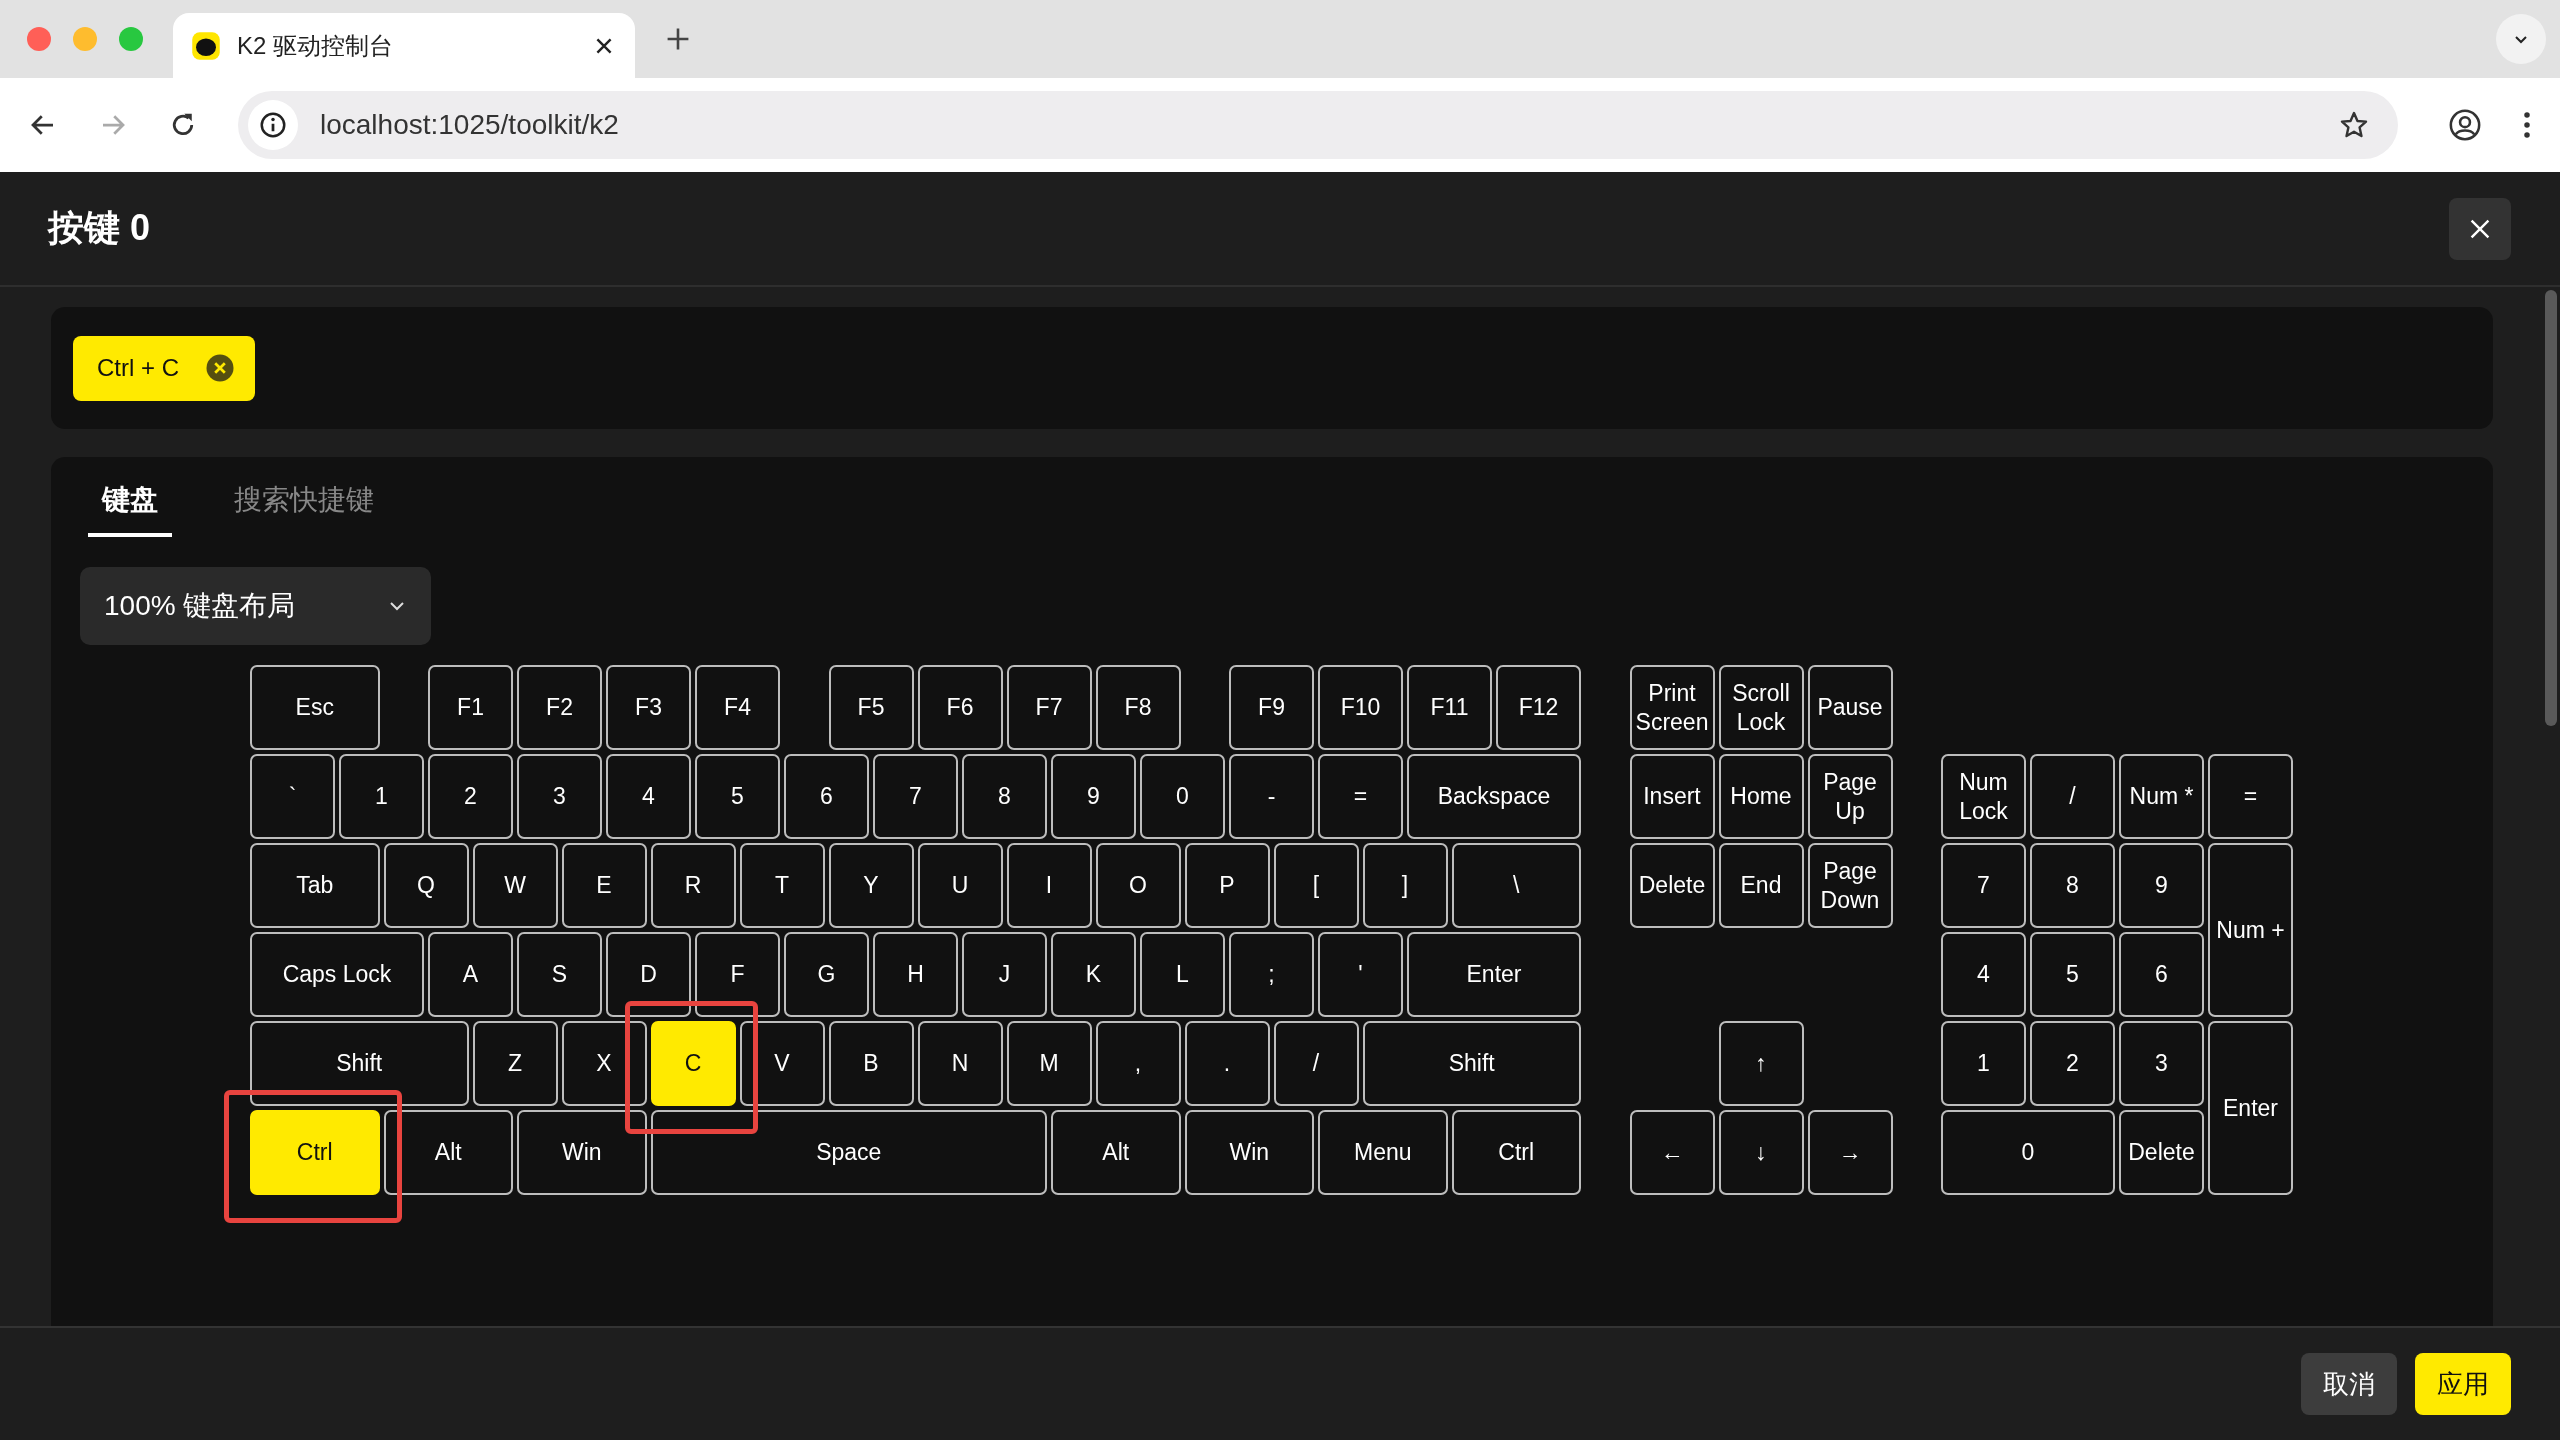 Image resolution: width=2560 pixels, height=1440 pixels. I want to click on key: F6, so click(960, 707).